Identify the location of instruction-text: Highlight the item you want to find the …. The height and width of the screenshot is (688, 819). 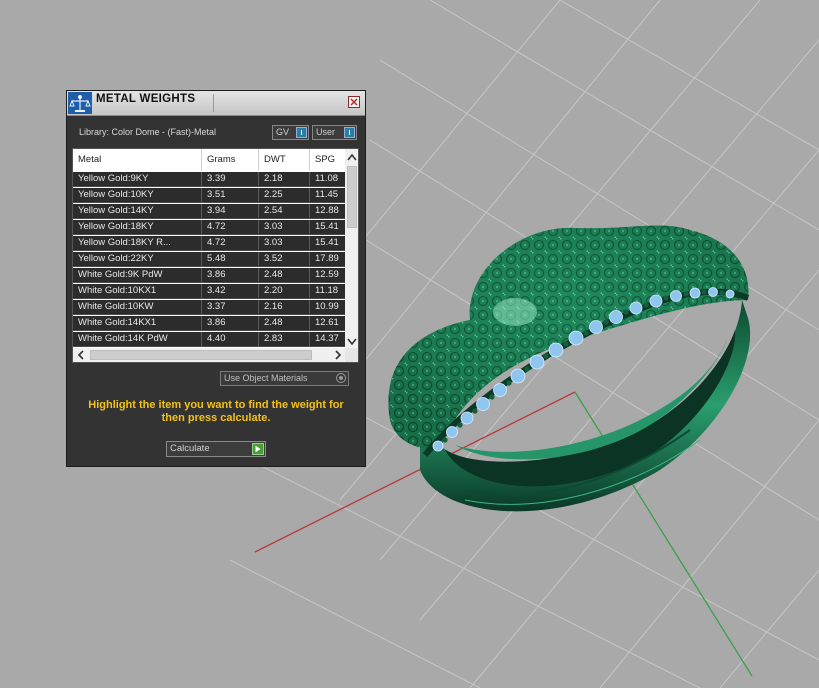
(216, 411).